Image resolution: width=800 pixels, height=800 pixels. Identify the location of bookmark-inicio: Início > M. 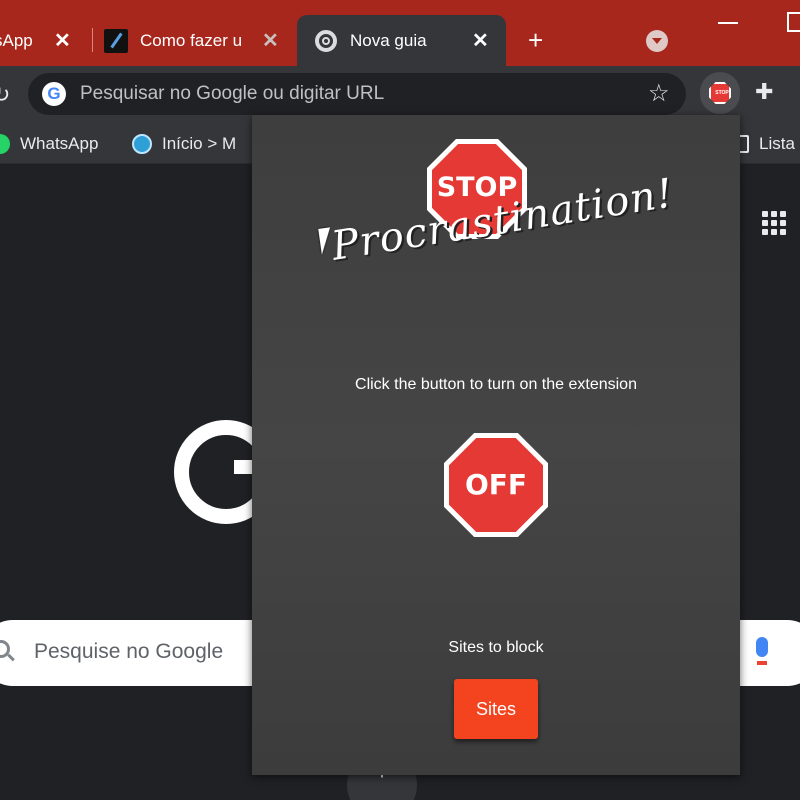
(184, 144).